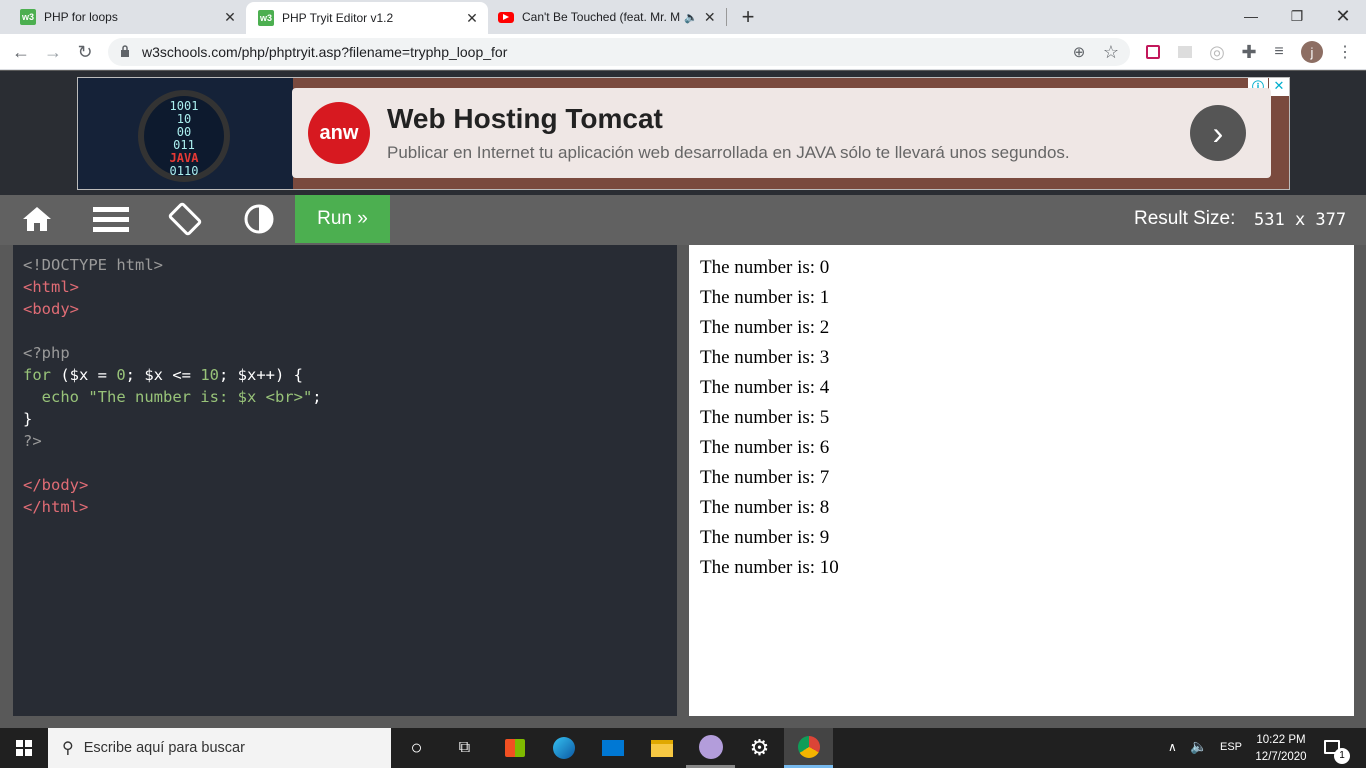 Image resolution: width=1366 pixels, height=768 pixels. I want to click on windows-start-icon, so click(24, 748).